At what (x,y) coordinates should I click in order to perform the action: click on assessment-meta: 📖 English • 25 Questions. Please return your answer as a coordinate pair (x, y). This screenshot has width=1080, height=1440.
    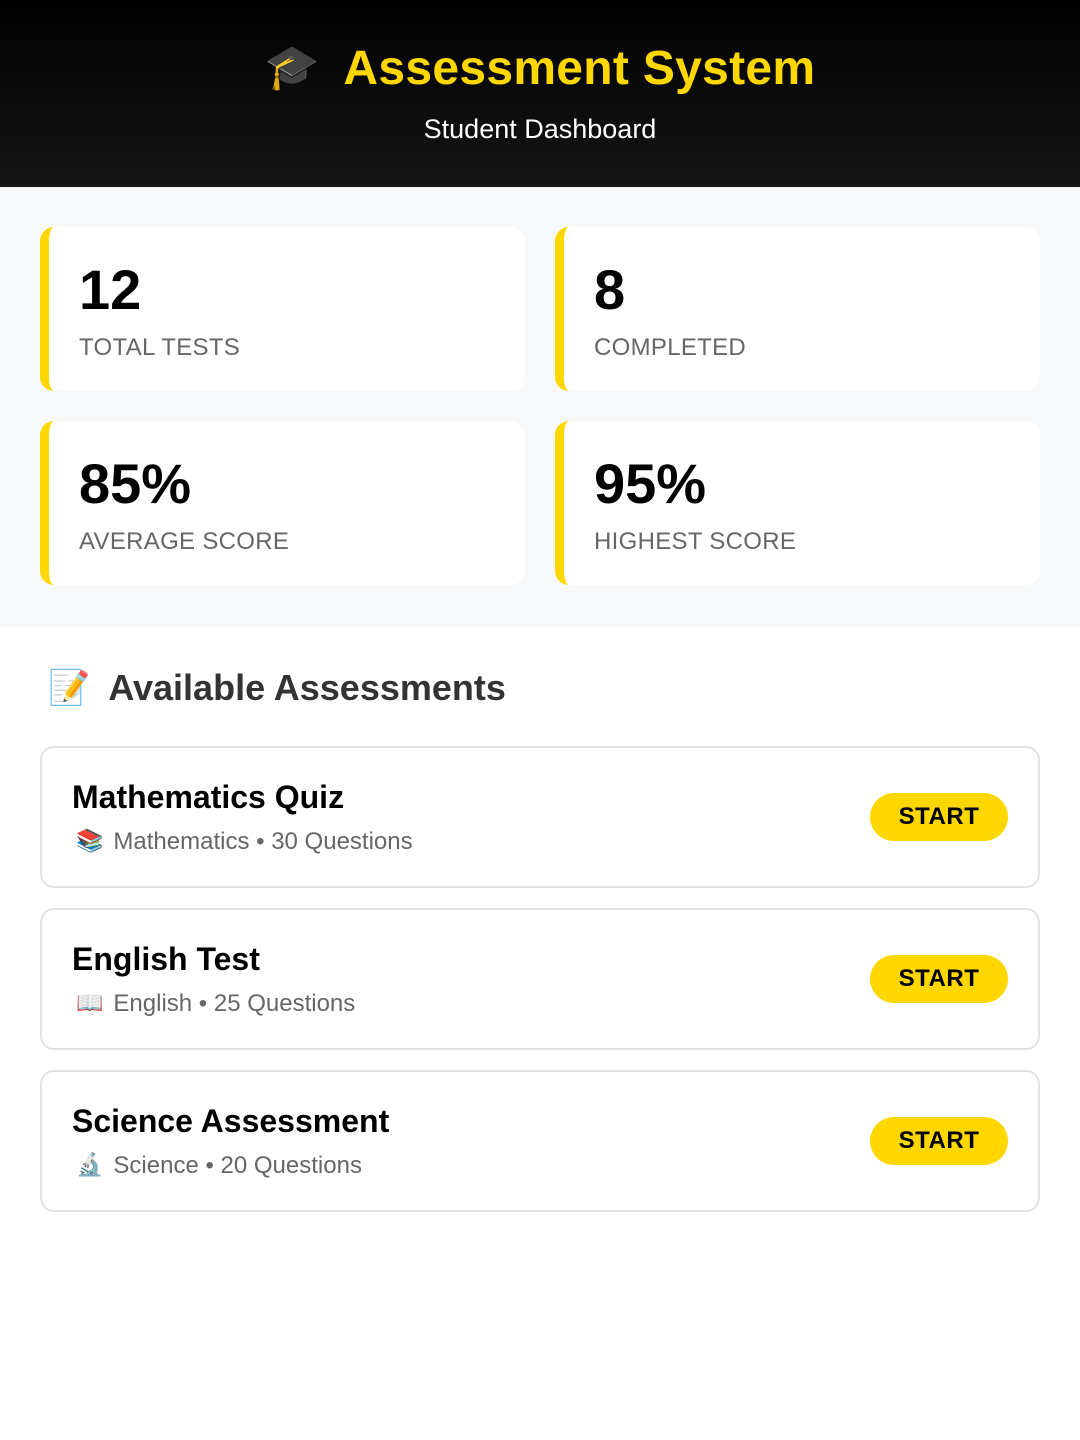
    Looking at the image, I should click on (213, 1004).